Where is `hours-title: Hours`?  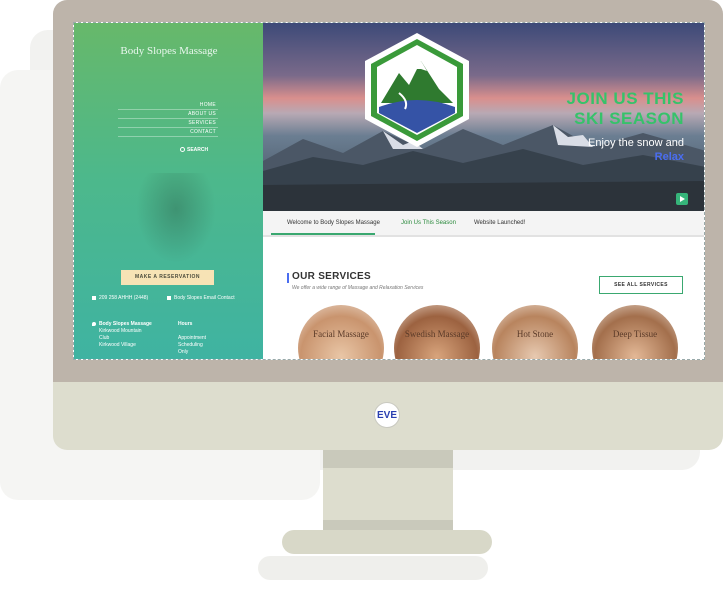
hours-title: Hours is located at coordinates (185, 324).